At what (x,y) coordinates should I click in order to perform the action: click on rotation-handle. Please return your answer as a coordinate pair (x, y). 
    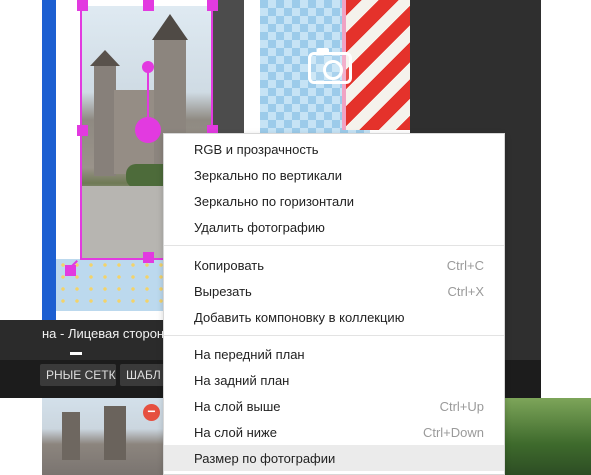
    Looking at the image, I should click on (148, 67).